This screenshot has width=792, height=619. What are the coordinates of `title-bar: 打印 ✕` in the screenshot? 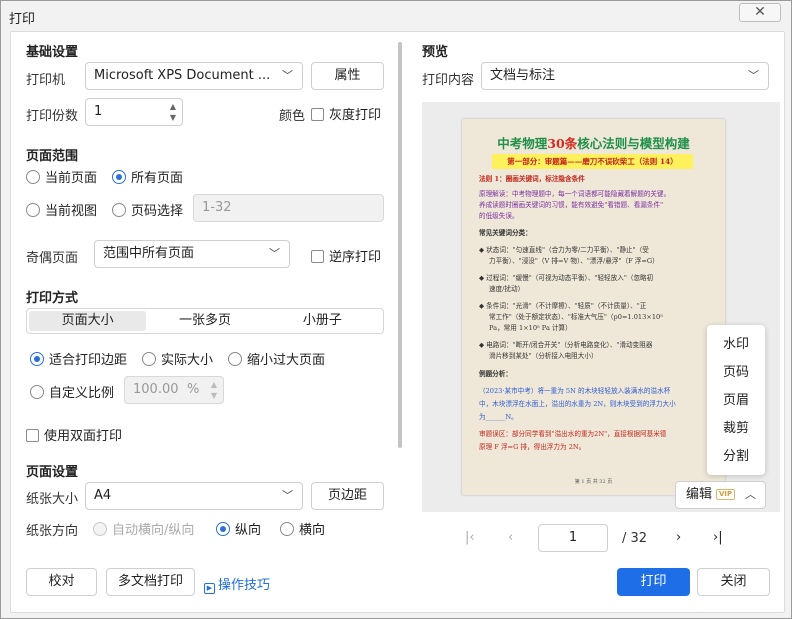 It's located at (396, 16).